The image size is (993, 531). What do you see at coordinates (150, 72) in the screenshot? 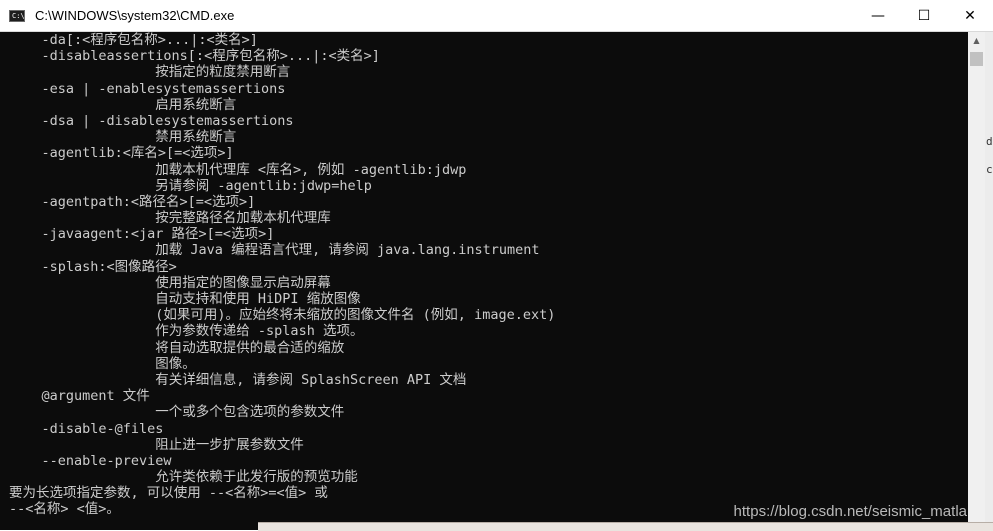
I see `console-line: 按指定的粒度禁用断言` at bounding box center [150, 72].